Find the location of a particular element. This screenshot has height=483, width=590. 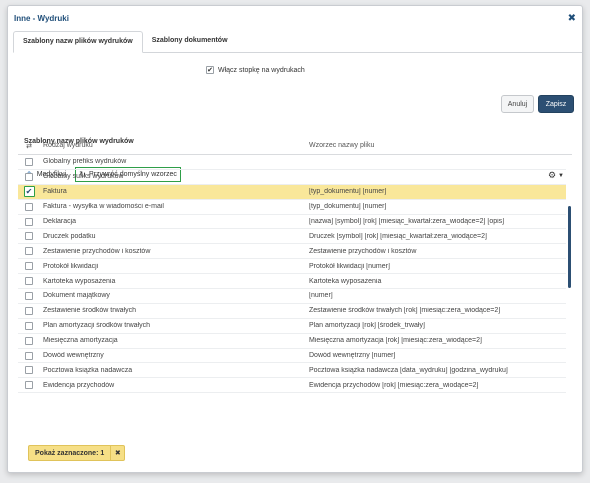

dialog-title: Inne - Wydruki is located at coordinates (41, 18).